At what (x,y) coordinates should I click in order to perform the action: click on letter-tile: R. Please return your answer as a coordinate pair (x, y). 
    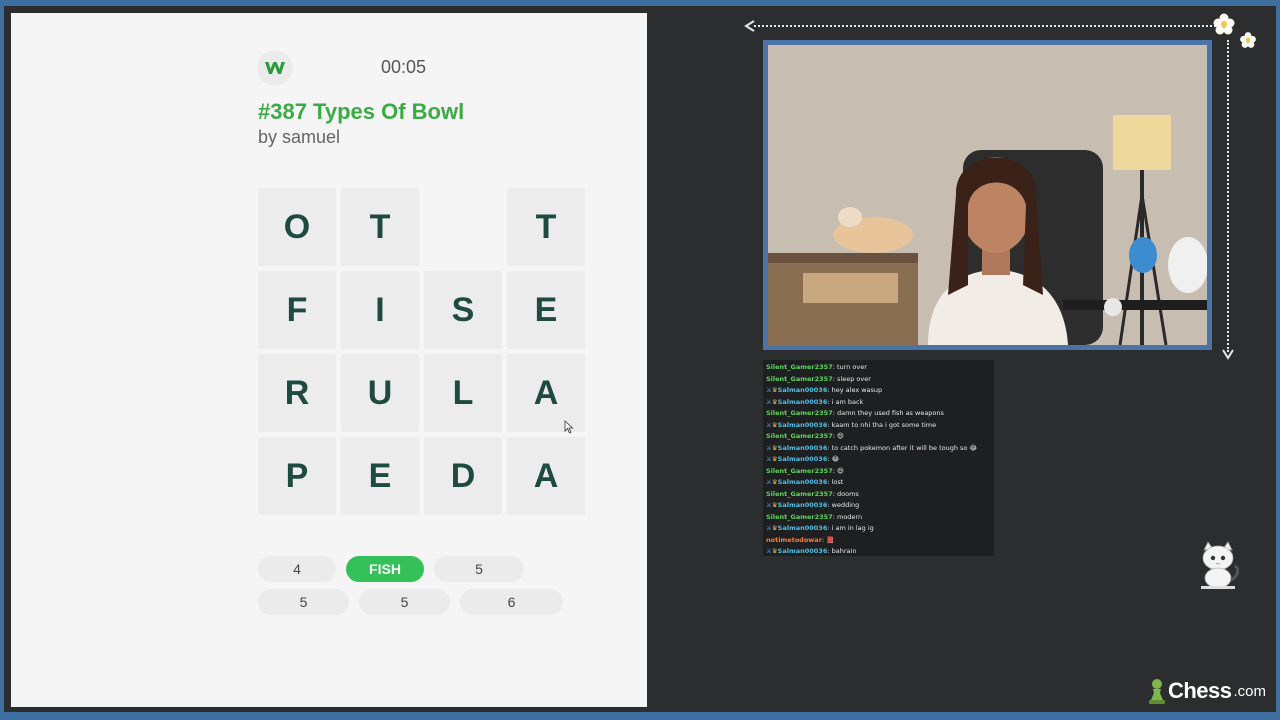
    Looking at the image, I should click on (297, 393).